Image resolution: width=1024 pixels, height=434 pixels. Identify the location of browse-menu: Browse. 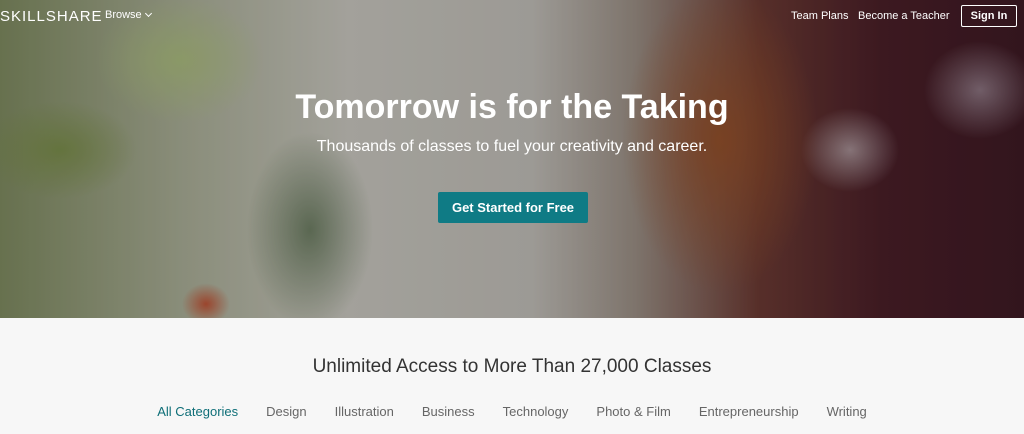
(128, 15).